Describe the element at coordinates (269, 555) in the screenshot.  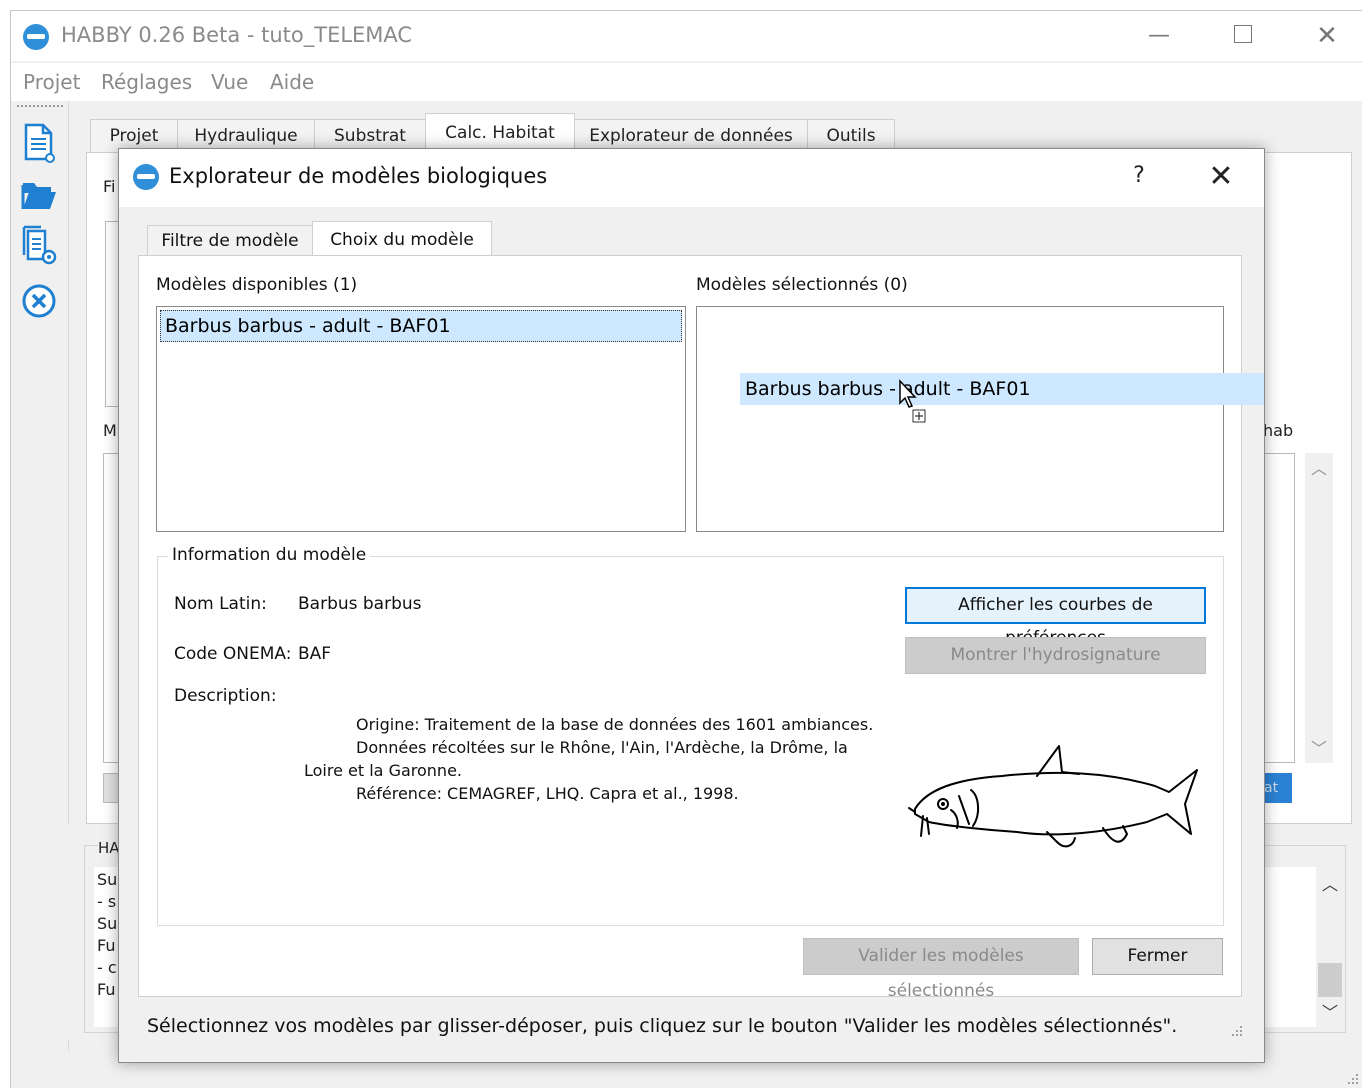
I see `group-title: Information du modèle` at that location.